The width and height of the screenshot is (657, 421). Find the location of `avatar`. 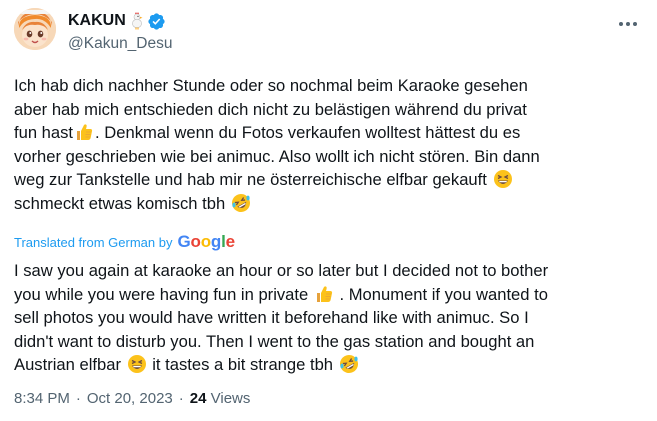

avatar is located at coordinates (35, 29).